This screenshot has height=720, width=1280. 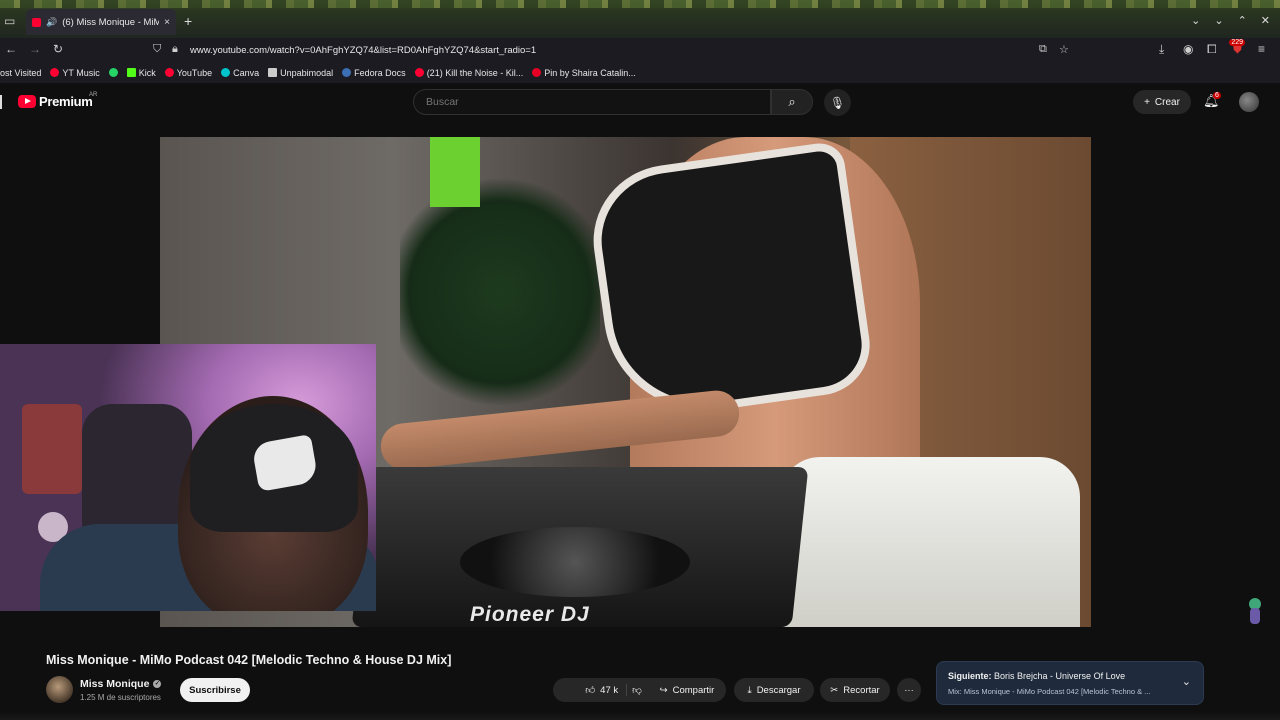 What do you see at coordinates (55, 72) in the screenshot?
I see `yt-music-icon` at bounding box center [55, 72].